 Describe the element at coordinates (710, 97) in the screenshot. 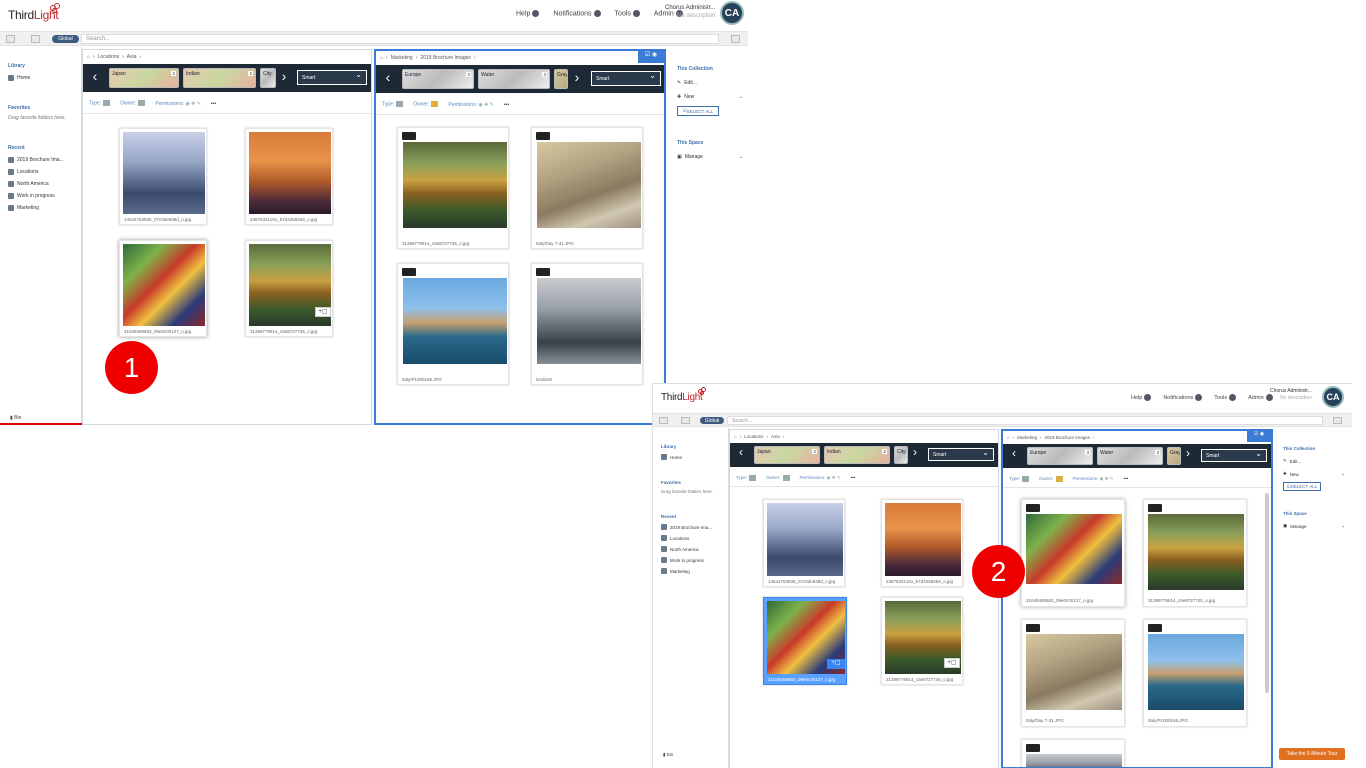

I see `new-menu: ✚ New ⌄` at that location.